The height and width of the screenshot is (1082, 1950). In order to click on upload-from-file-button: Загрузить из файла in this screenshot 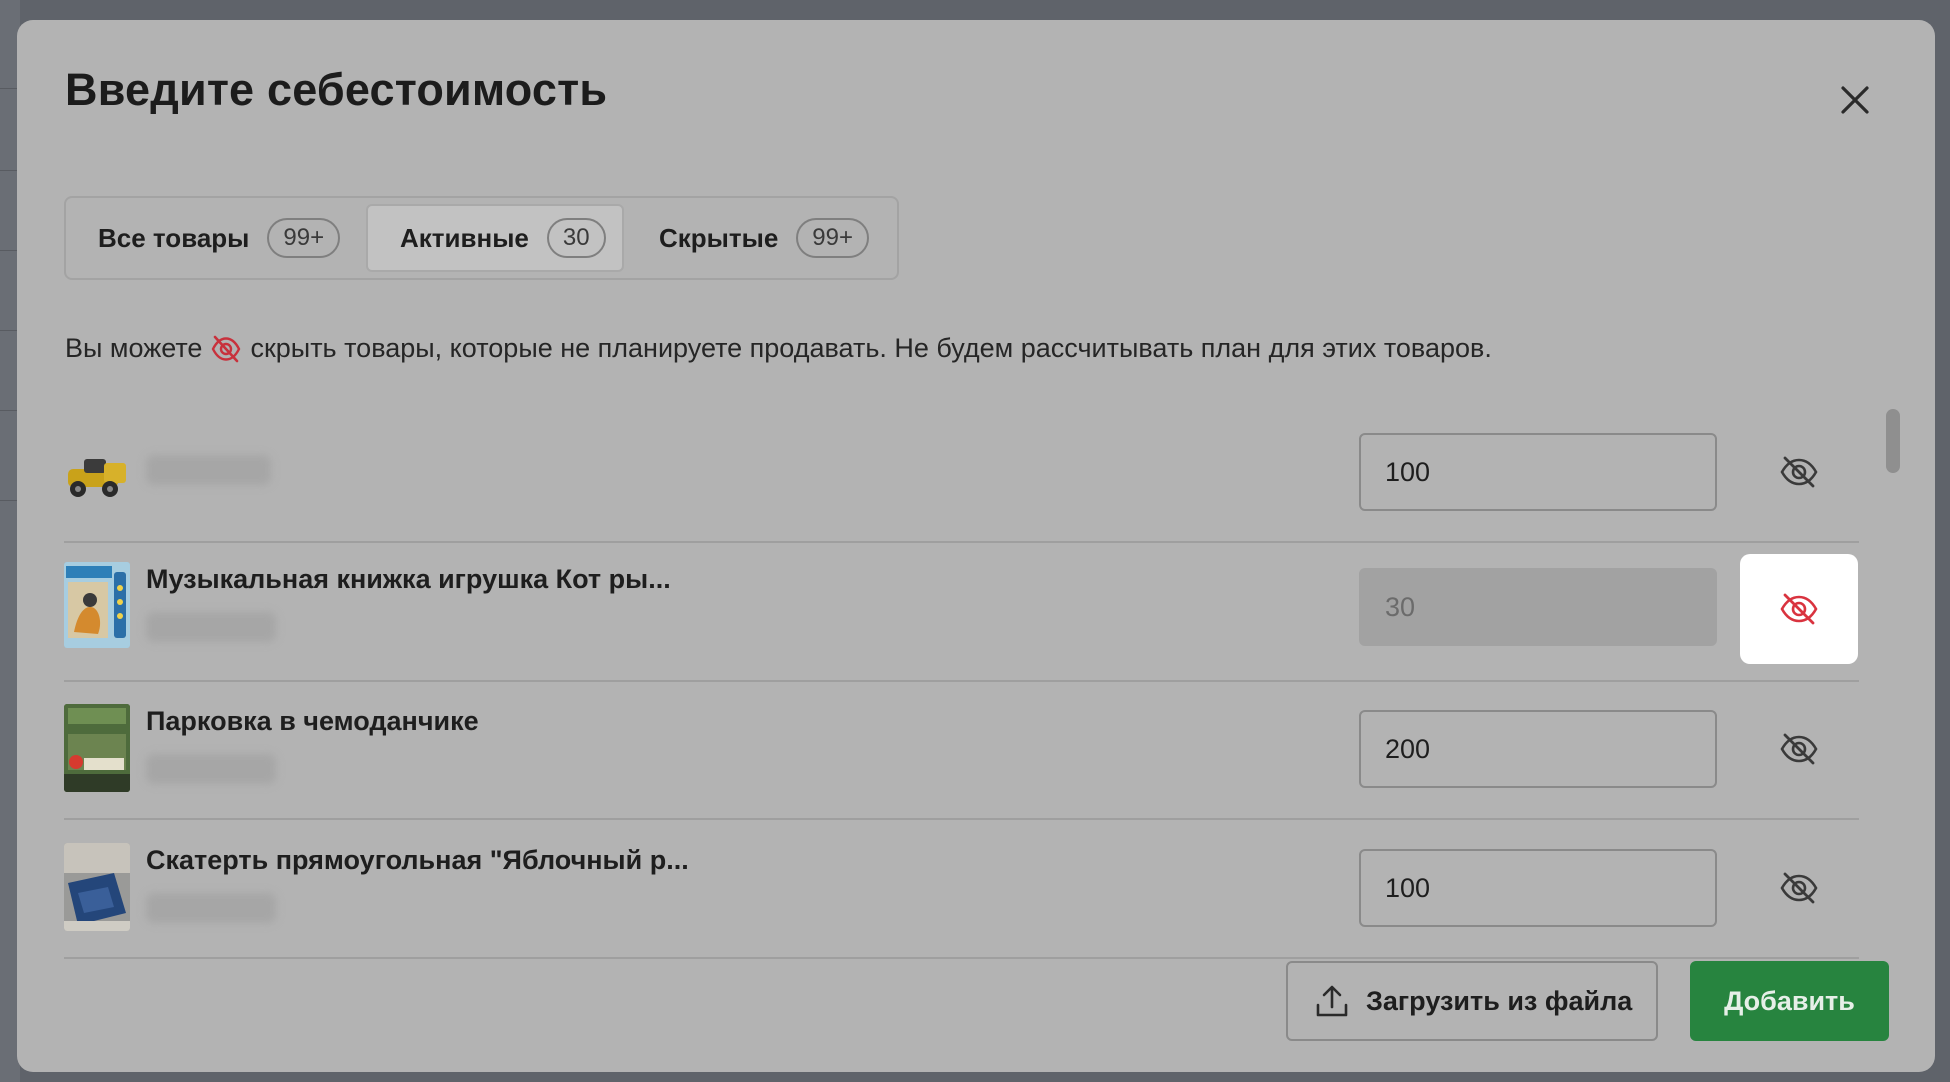, I will do `click(1472, 1001)`.